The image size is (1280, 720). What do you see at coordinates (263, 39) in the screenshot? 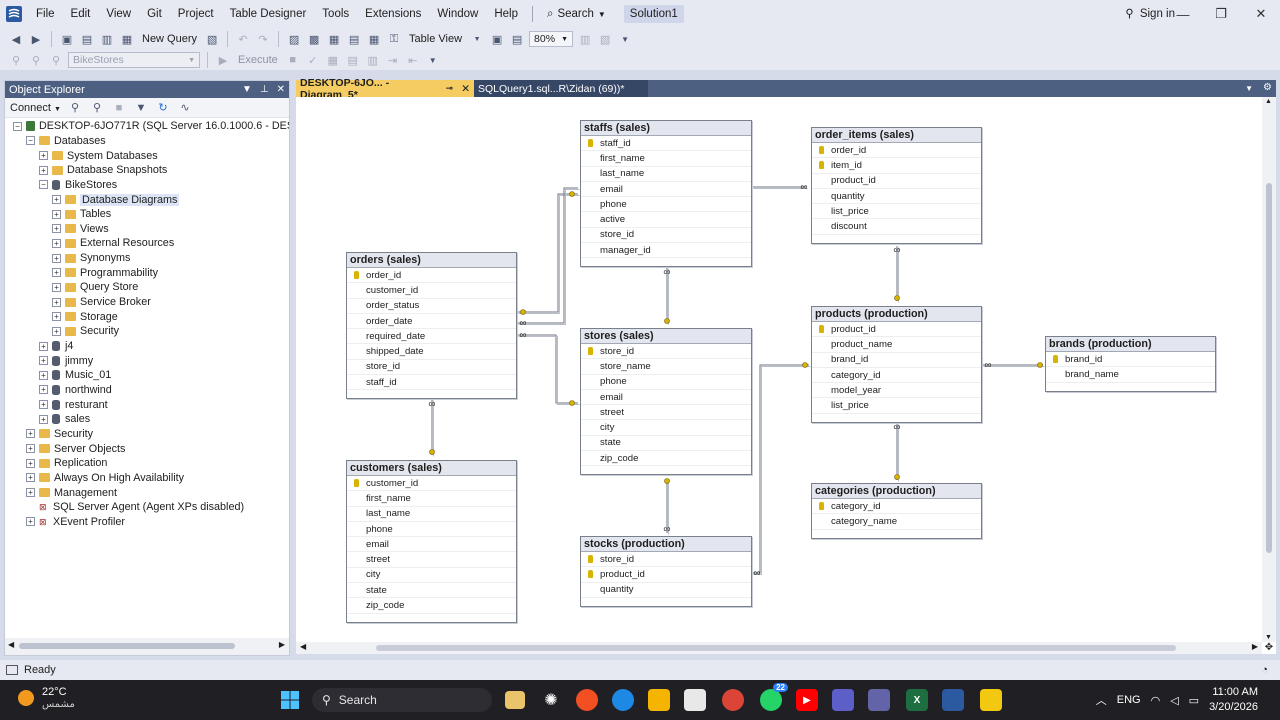
I see `redo-icon: ↷` at bounding box center [263, 39].